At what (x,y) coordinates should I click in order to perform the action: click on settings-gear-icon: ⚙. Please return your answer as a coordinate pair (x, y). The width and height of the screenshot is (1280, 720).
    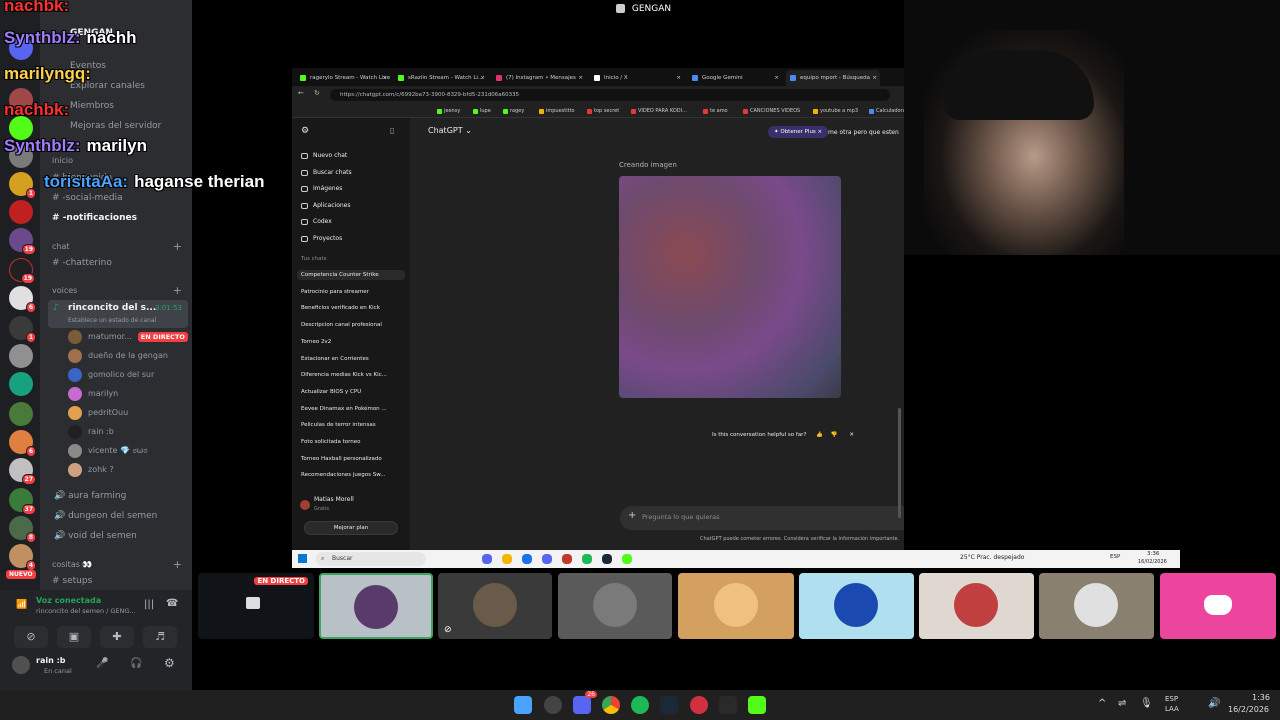
    Looking at the image, I should click on (169, 663).